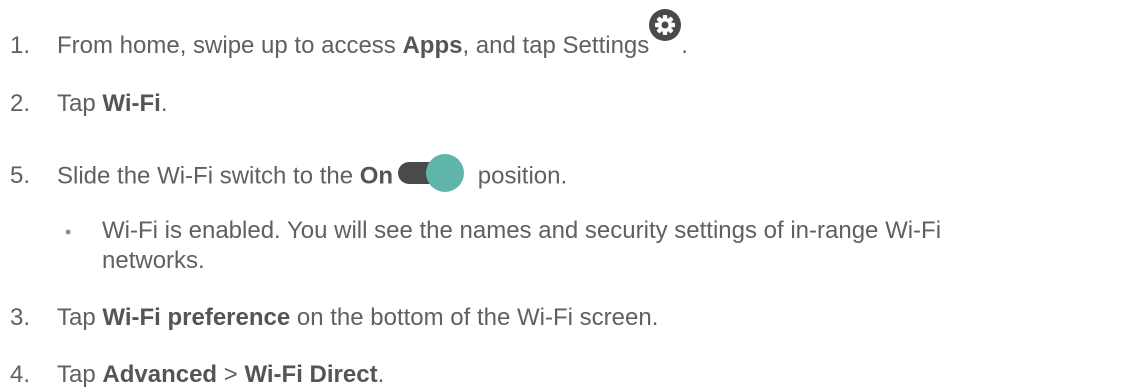 This screenshot has width=1142, height=392. I want to click on bullet-line-2: networks., so click(153, 260).